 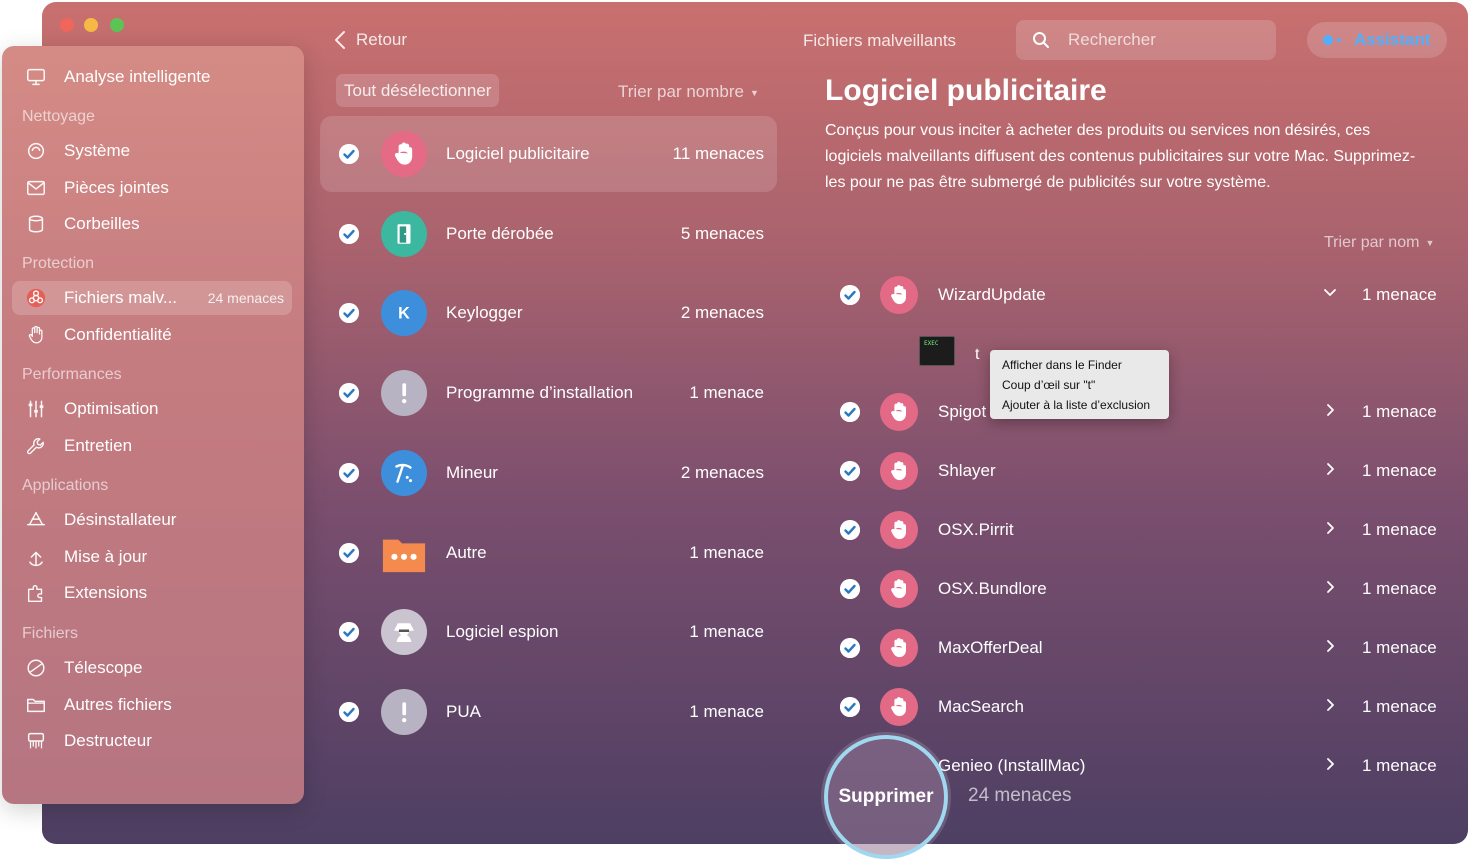 I want to click on sidebar-item-biohazard: Fichiers malv... 24 menaces, so click(x=152, y=298).